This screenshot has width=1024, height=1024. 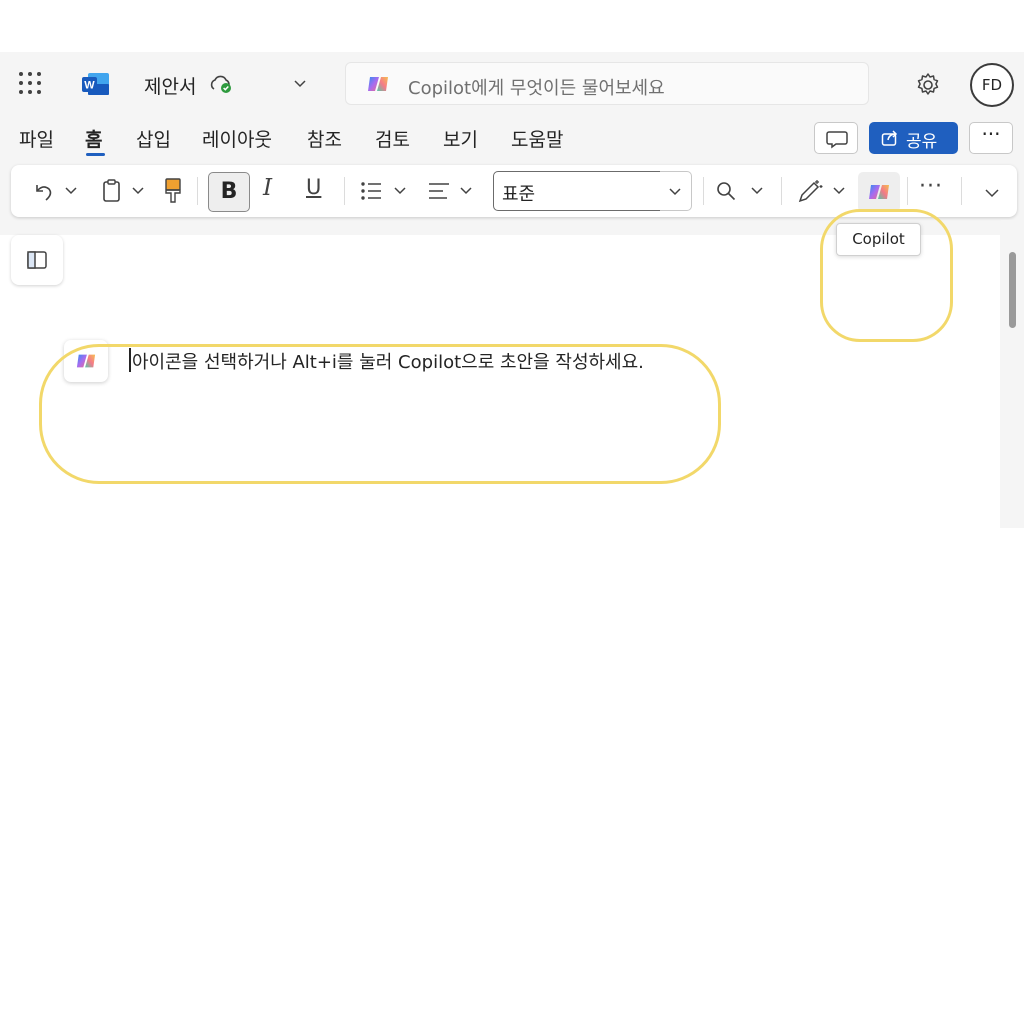 I want to click on search-placeholder: Copilot에게 무엇이든 물어보세요, so click(x=536, y=88).